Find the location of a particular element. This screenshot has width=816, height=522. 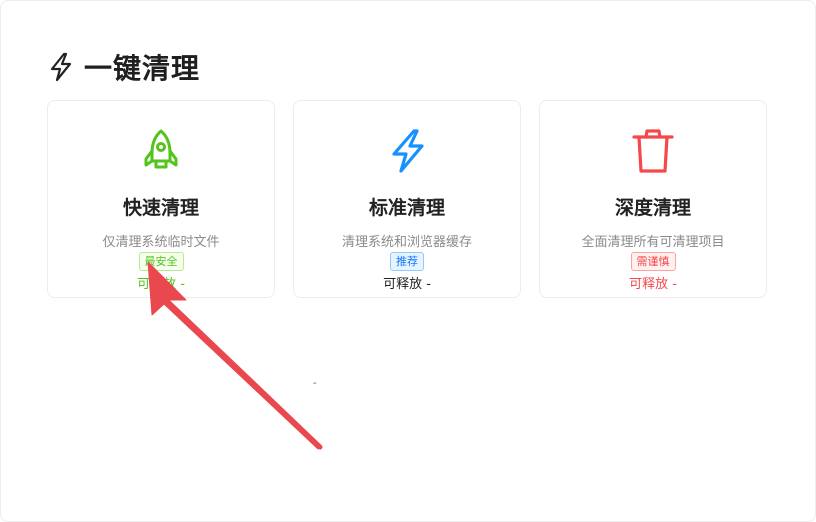

card-description: 全面清理所有可清理项目 is located at coordinates (653, 242).